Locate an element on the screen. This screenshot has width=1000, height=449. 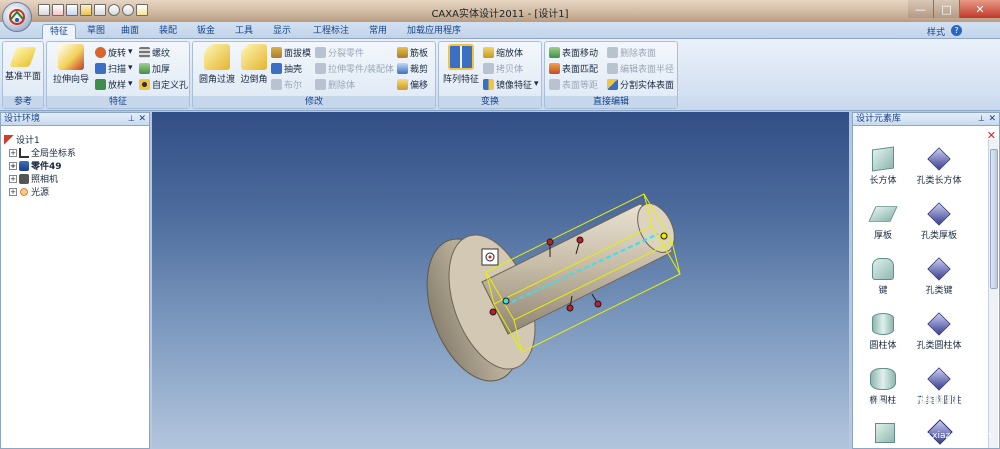
camera-icon is located at coordinates (24, 178).